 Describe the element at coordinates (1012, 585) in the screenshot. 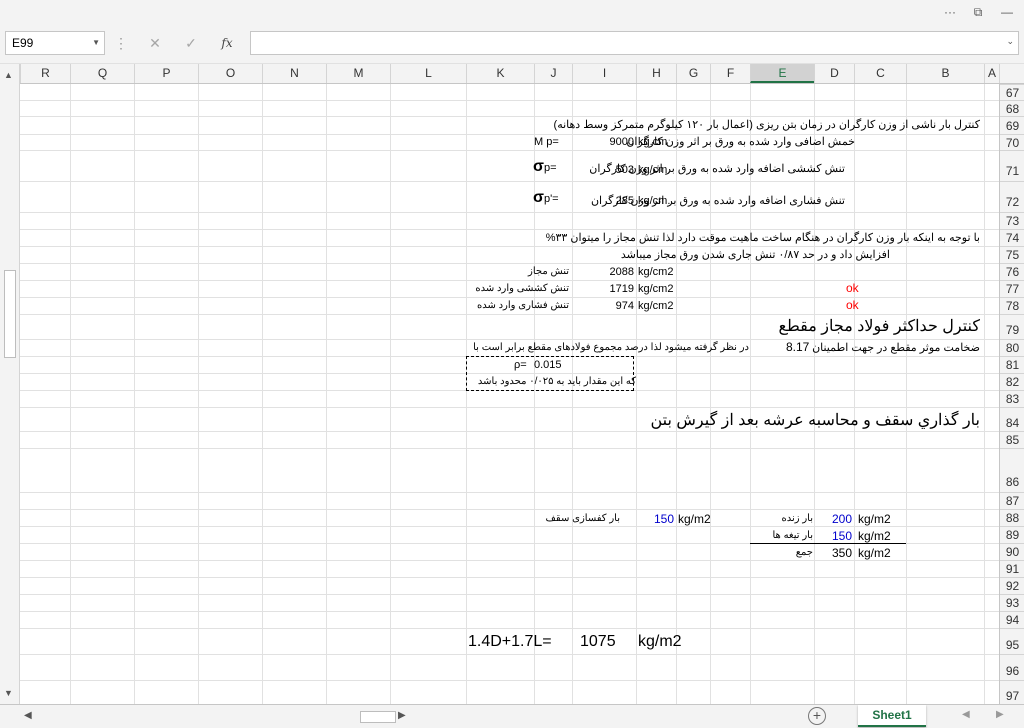

I see `row-header: 92` at that location.